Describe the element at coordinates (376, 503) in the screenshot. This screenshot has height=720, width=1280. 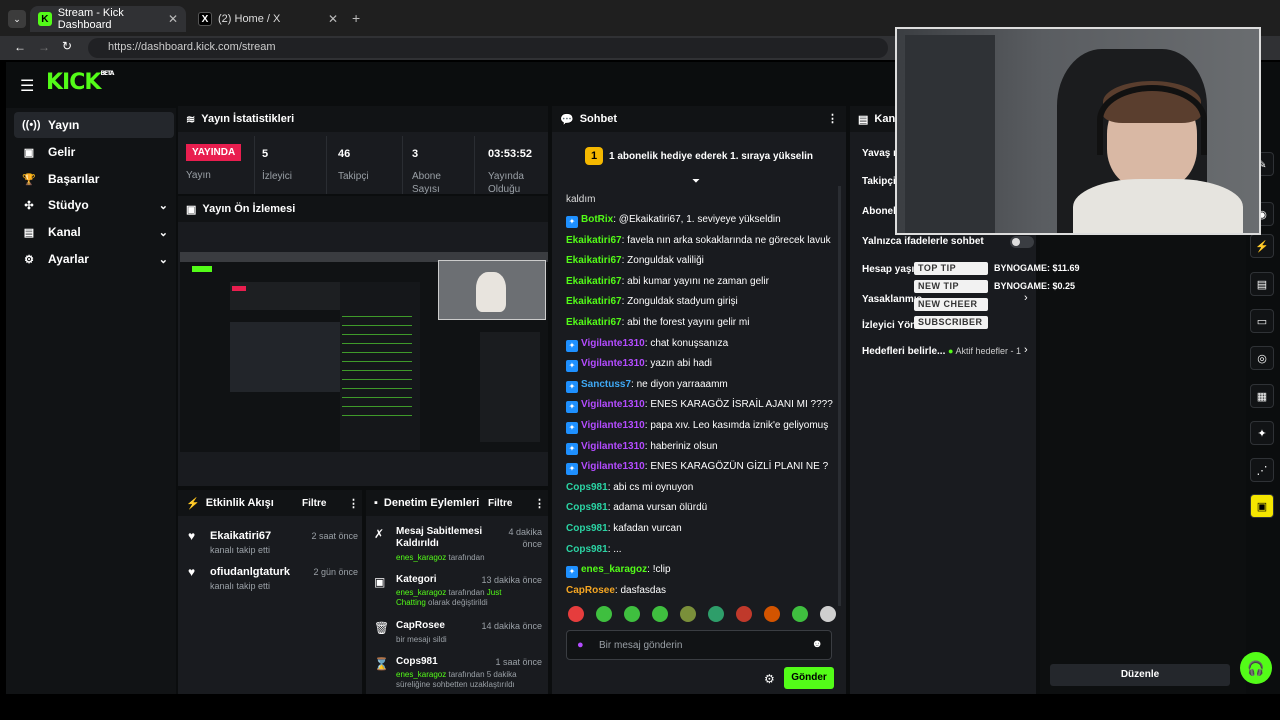
I see `moderation-icon: ▪` at that location.